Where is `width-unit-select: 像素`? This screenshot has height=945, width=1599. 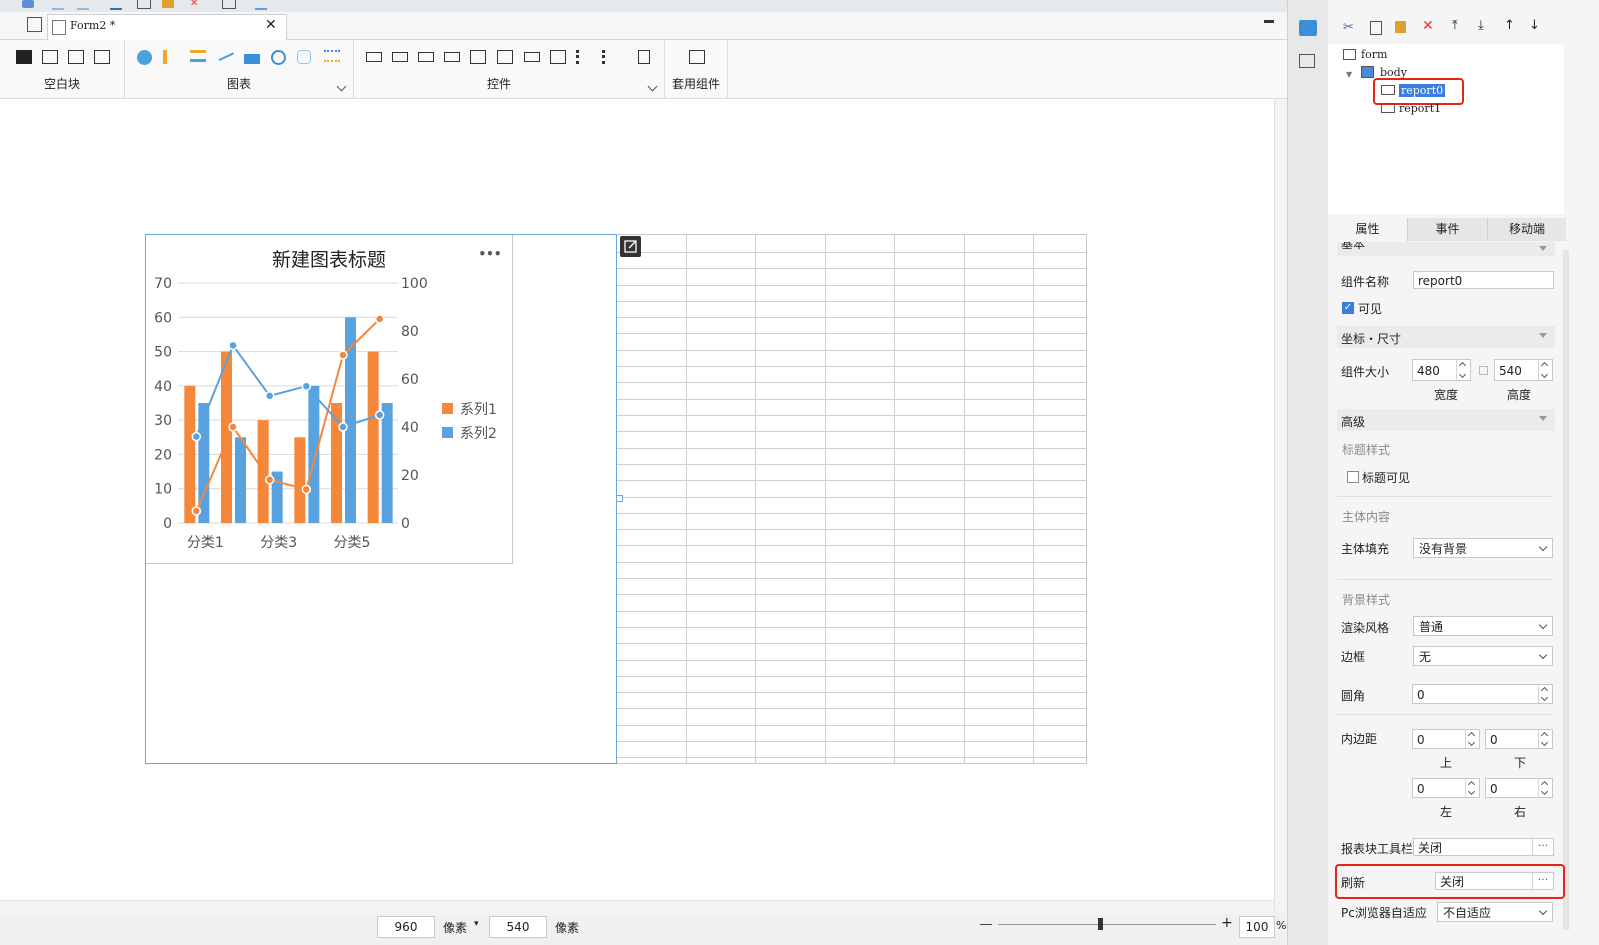
width-unit-select: 像素 is located at coordinates (455, 927).